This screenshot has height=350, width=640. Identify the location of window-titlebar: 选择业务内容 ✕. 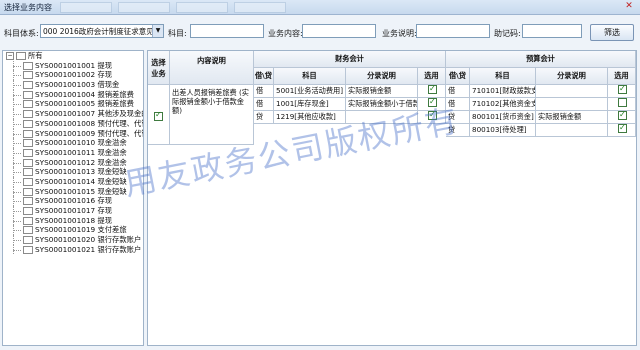
(320, 7).